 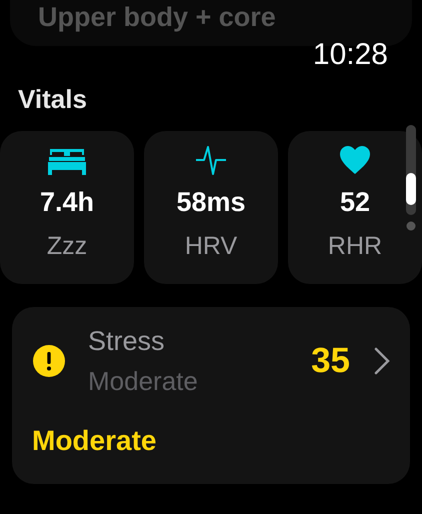 I want to click on vital-value: 58ms, so click(x=211, y=202).